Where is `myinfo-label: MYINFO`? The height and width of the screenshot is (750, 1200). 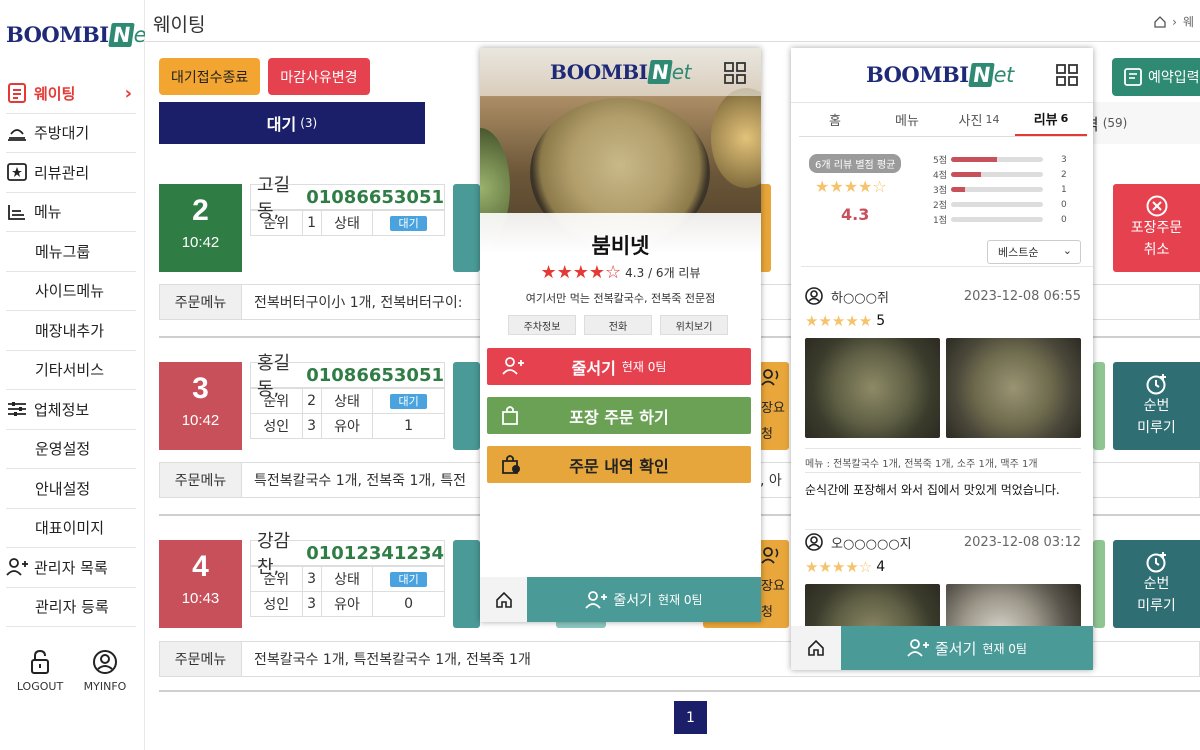
myinfo-label: MYINFO is located at coordinates (105, 686).